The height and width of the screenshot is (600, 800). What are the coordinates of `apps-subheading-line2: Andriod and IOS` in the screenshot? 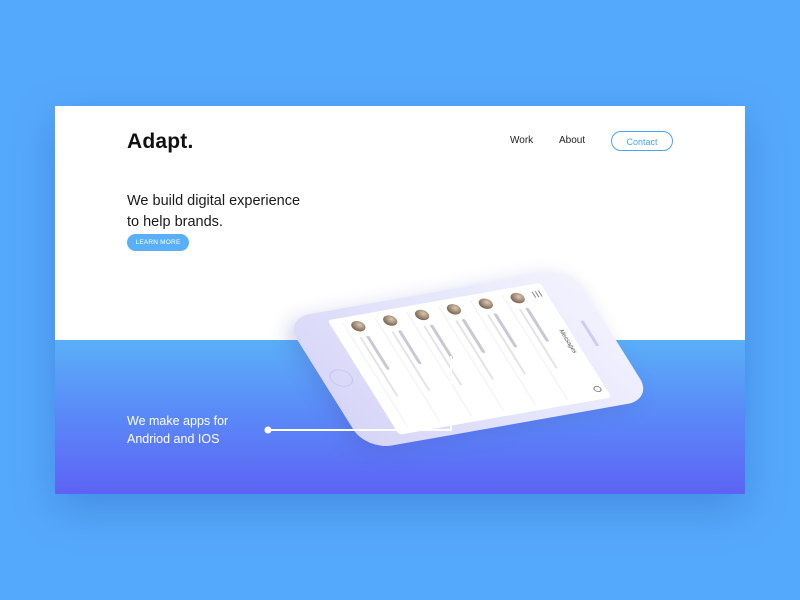 It's located at (173, 439).